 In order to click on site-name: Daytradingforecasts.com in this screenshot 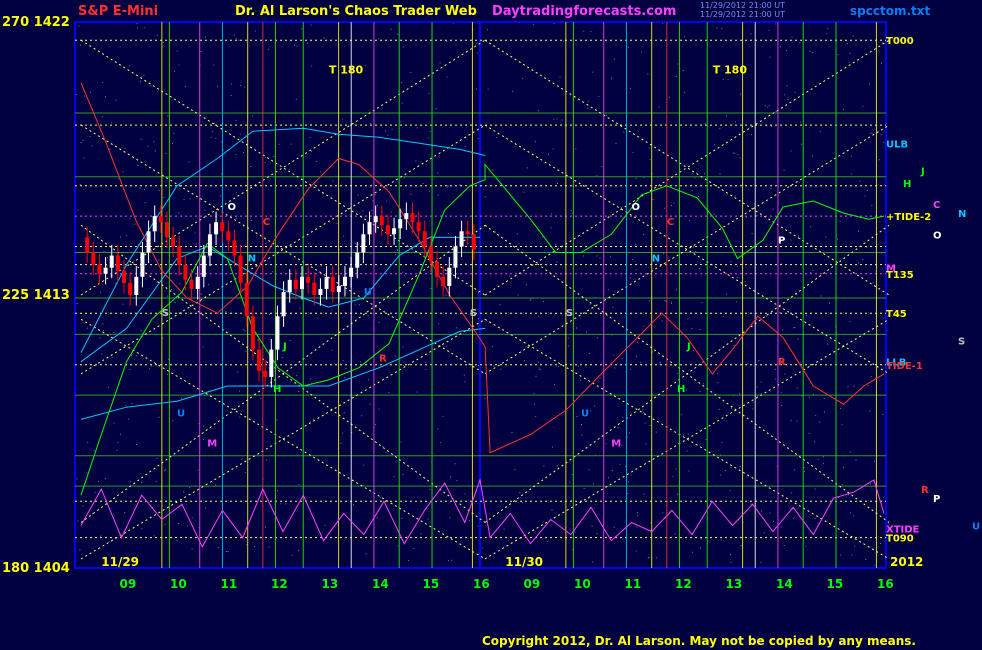, I will do `click(584, 11)`.